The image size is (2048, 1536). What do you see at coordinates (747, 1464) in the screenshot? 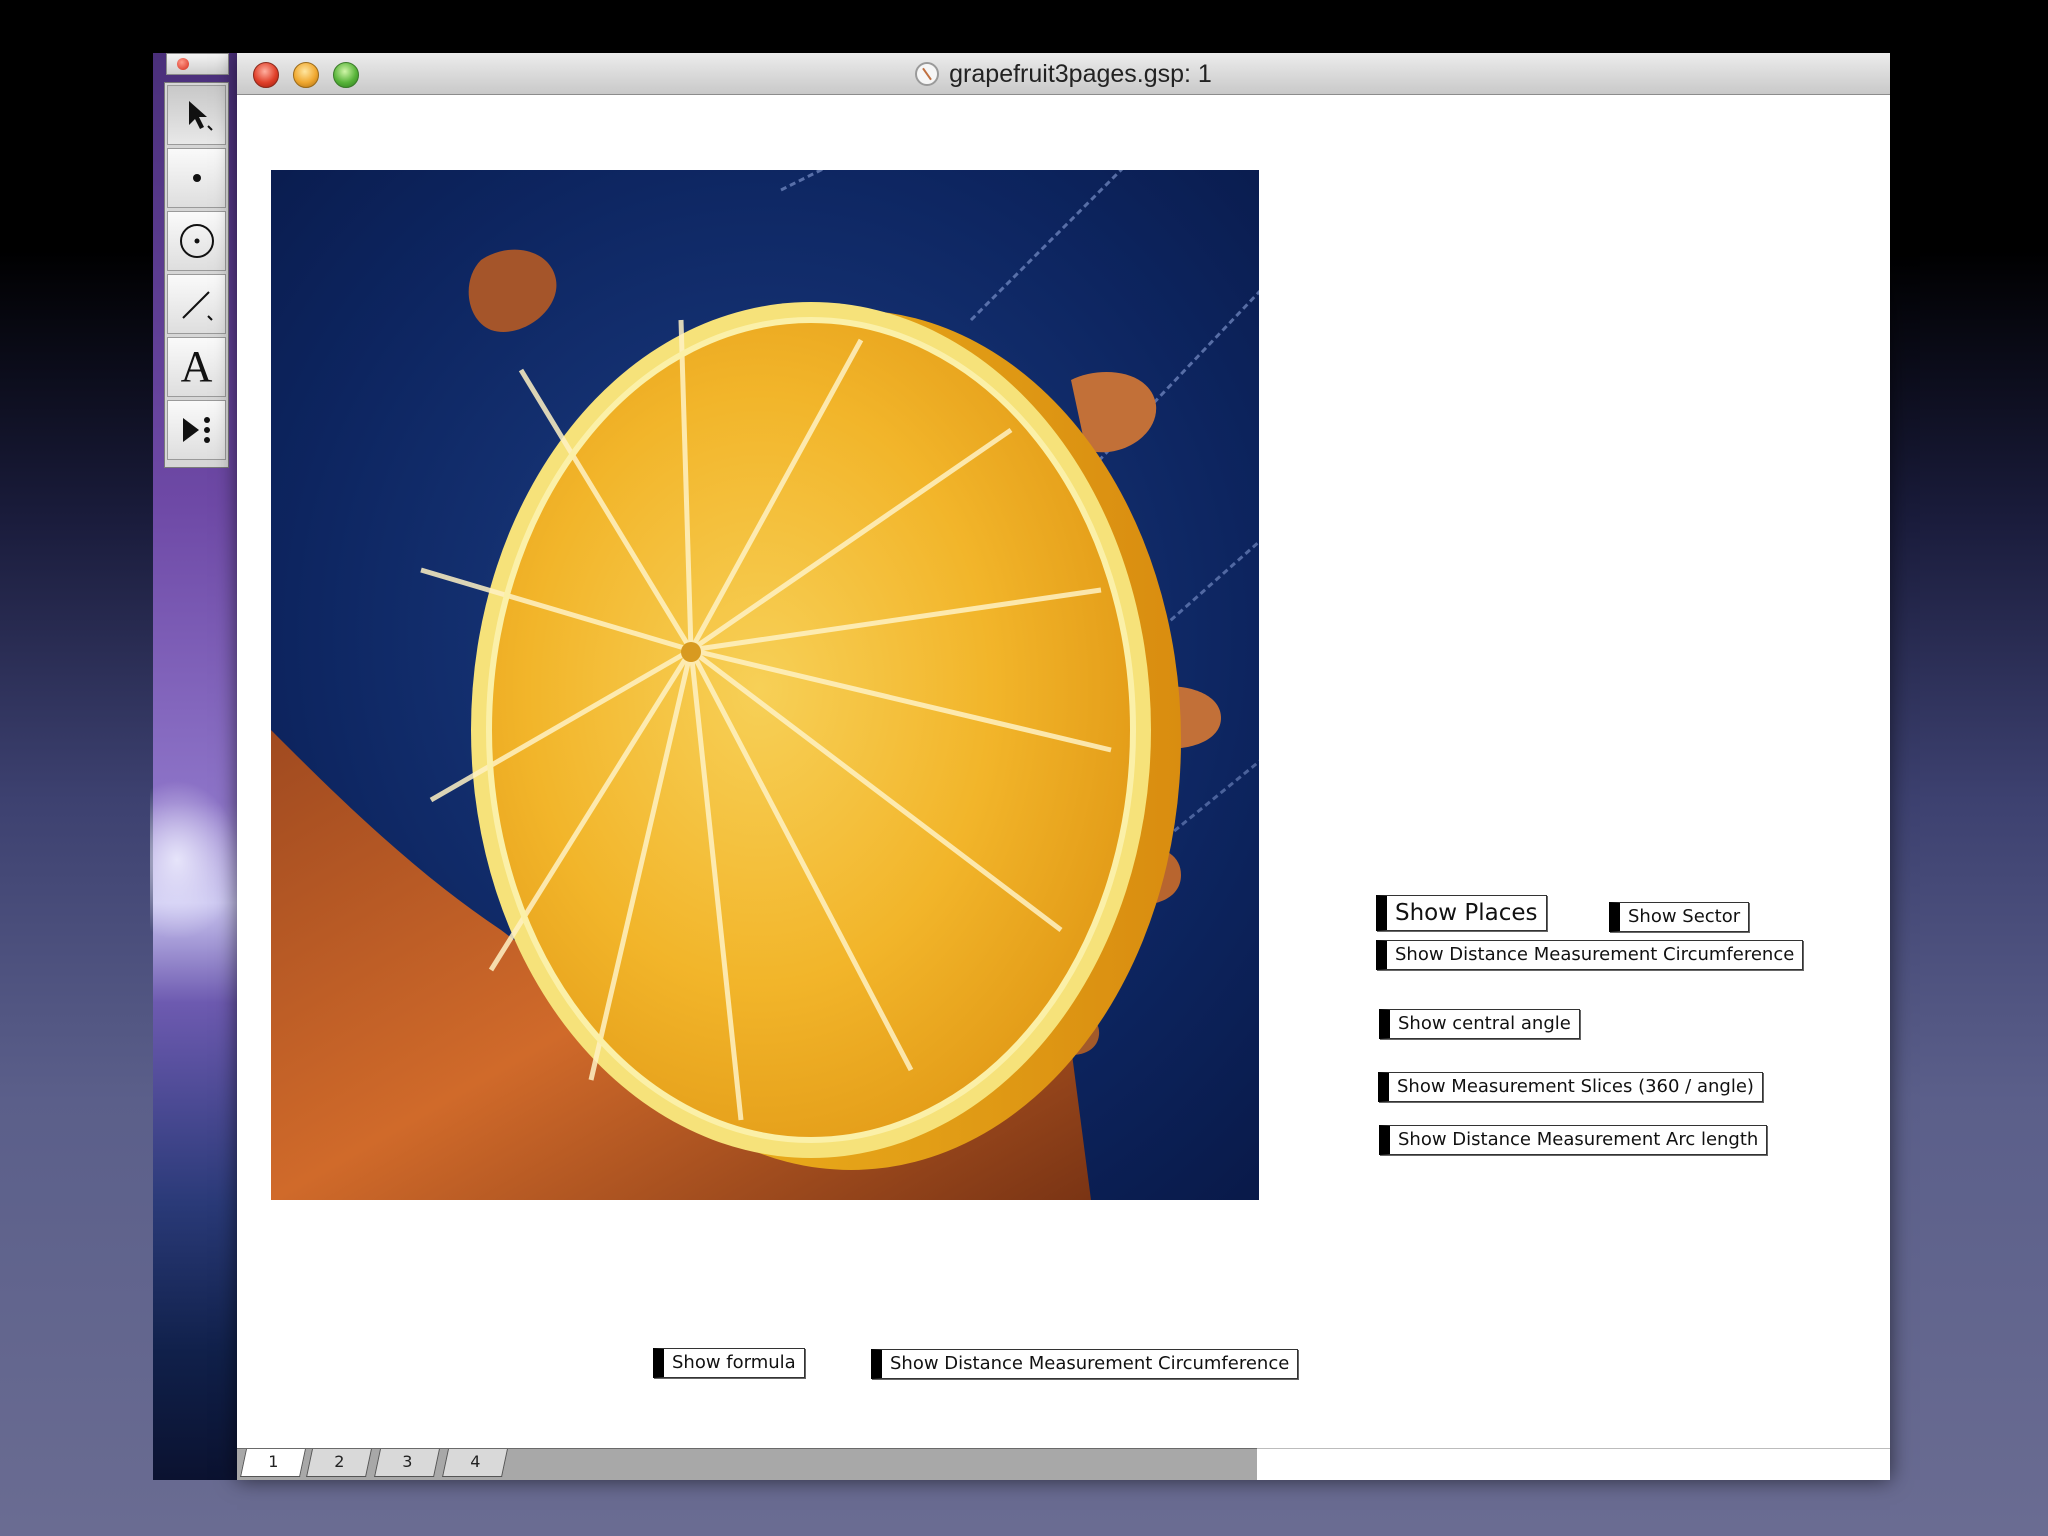
I see `page-tabs: 1 2 3 4` at bounding box center [747, 1464].